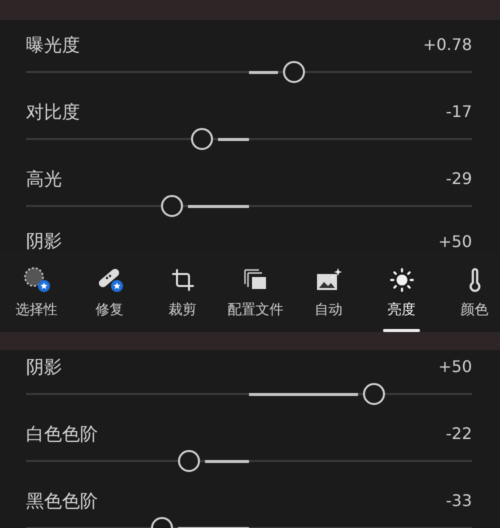 This screenshot has height=528, width=500. What do you see at coordinates (36, 292) in the screenshot?
I see `tool-button: 选择性` at bounding box center [36, 292].